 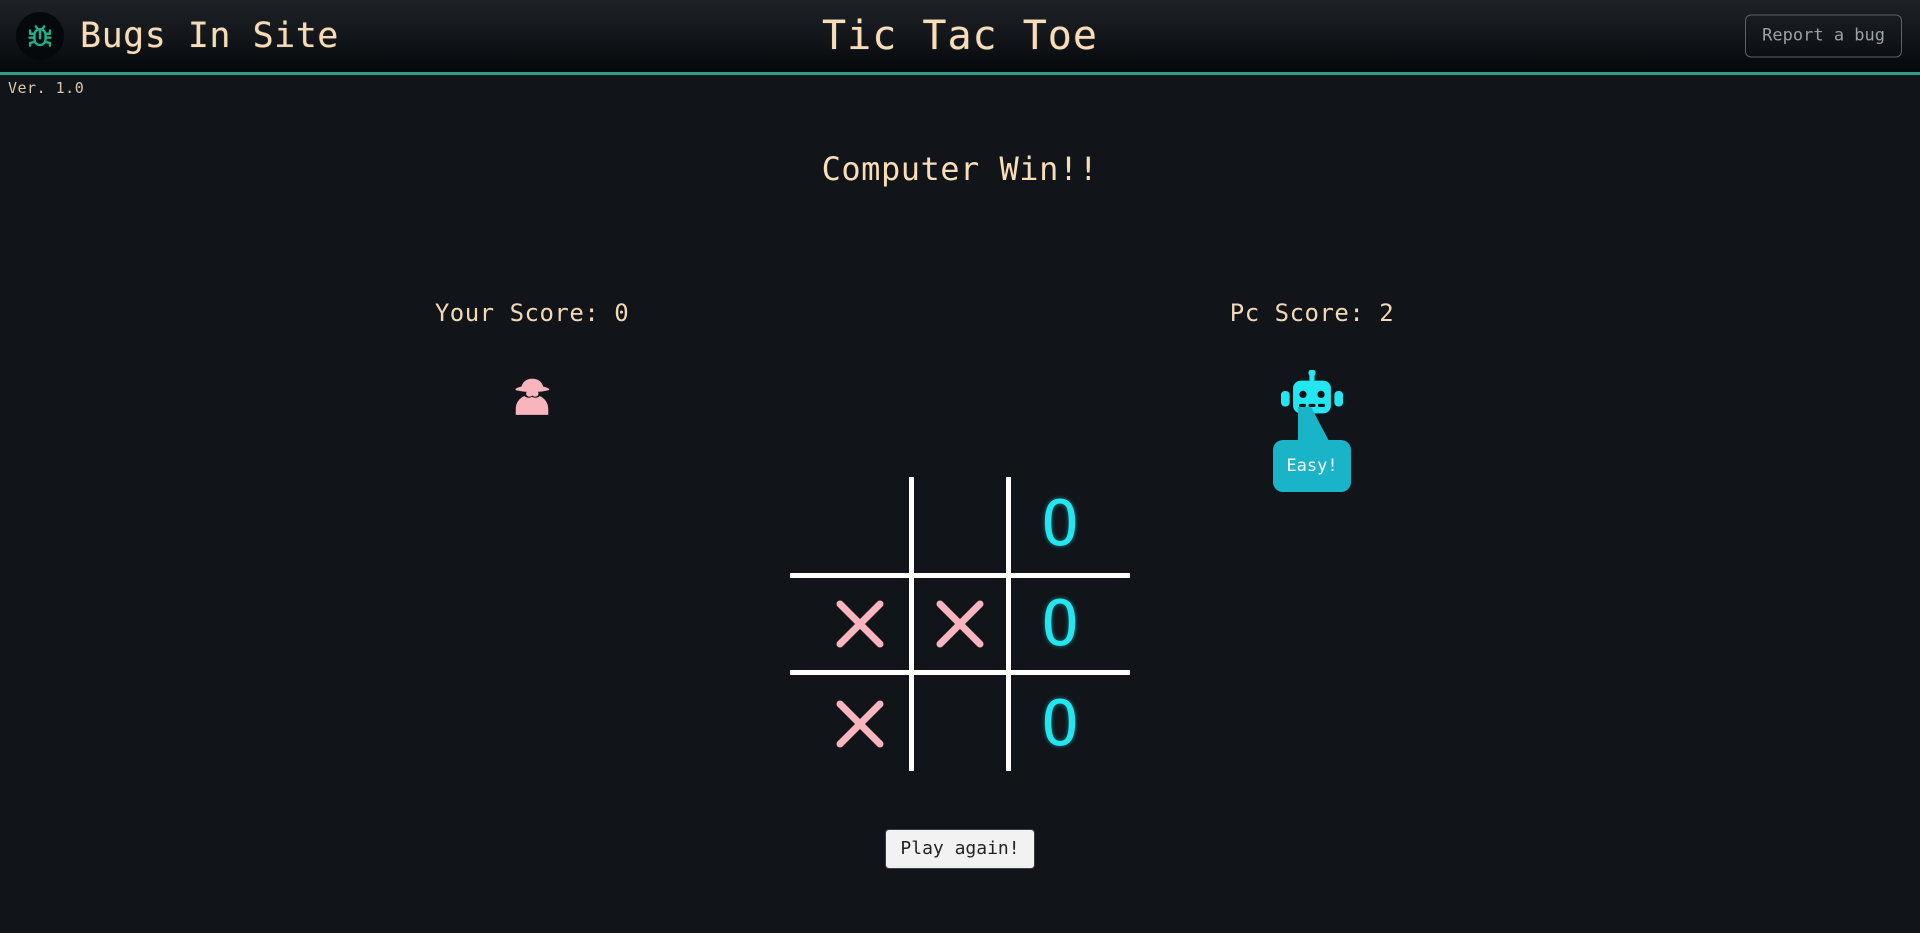 I want to click on report-bug-button: Report a bug, so click(x=1823, y=36).